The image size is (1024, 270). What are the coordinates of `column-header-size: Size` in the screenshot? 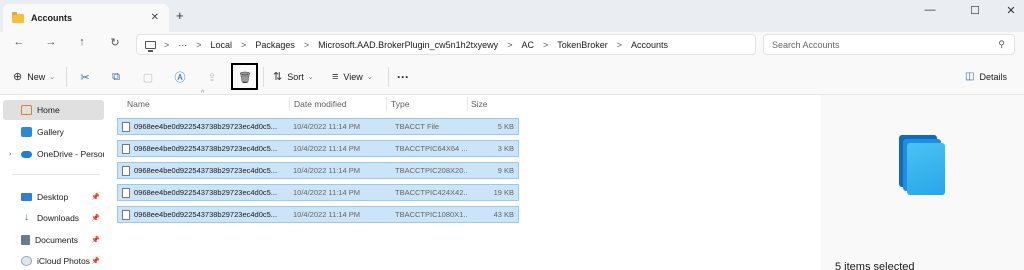 It's located at (479, 104).